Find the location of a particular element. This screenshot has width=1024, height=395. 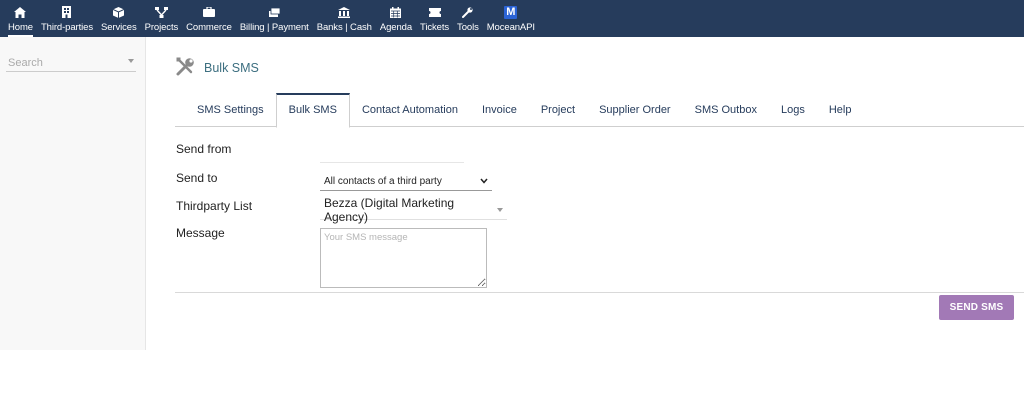

nav-label: Tickets is located at coordinates (435, 27).